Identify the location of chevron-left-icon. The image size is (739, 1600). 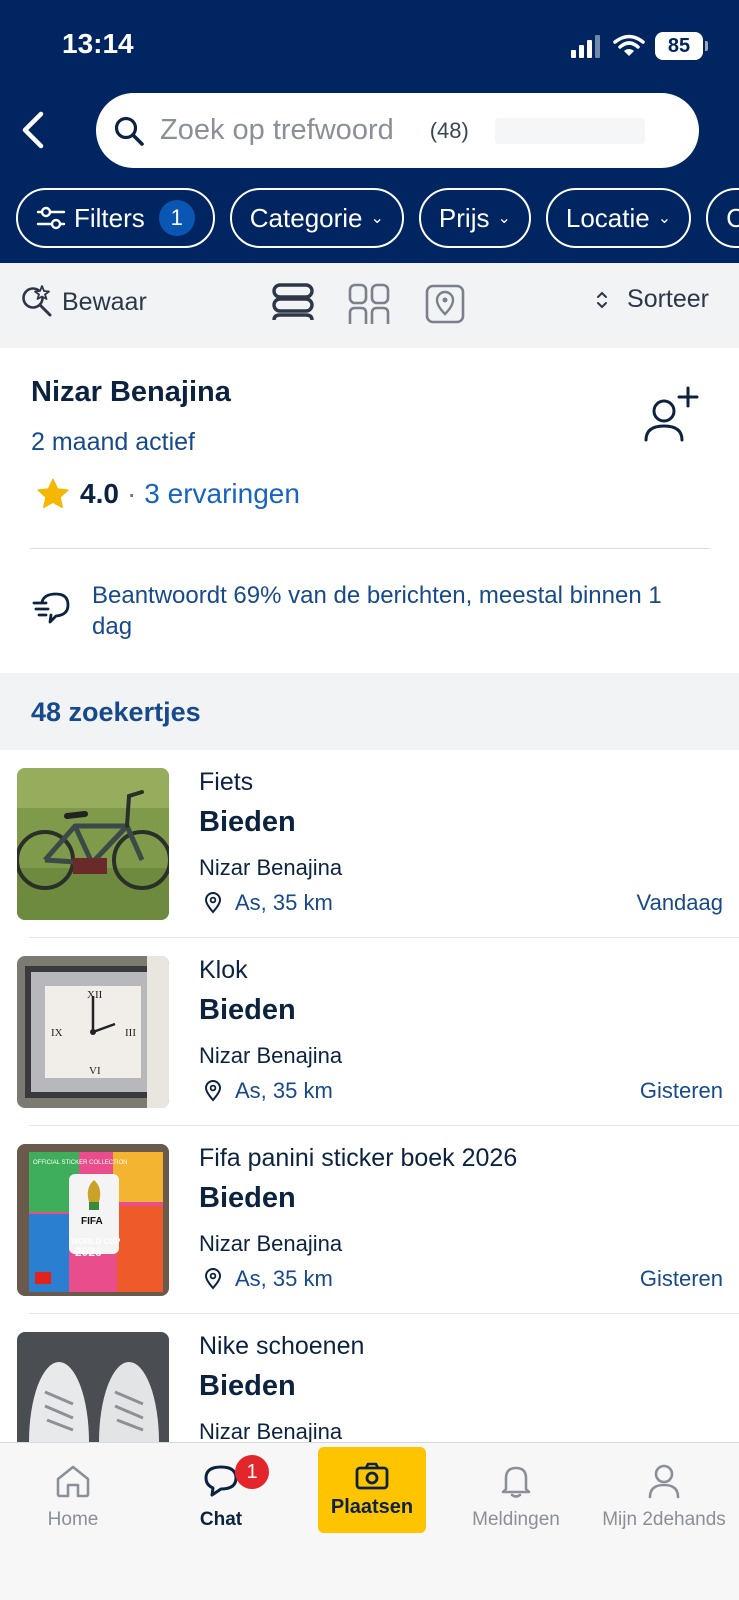
(33, 130).